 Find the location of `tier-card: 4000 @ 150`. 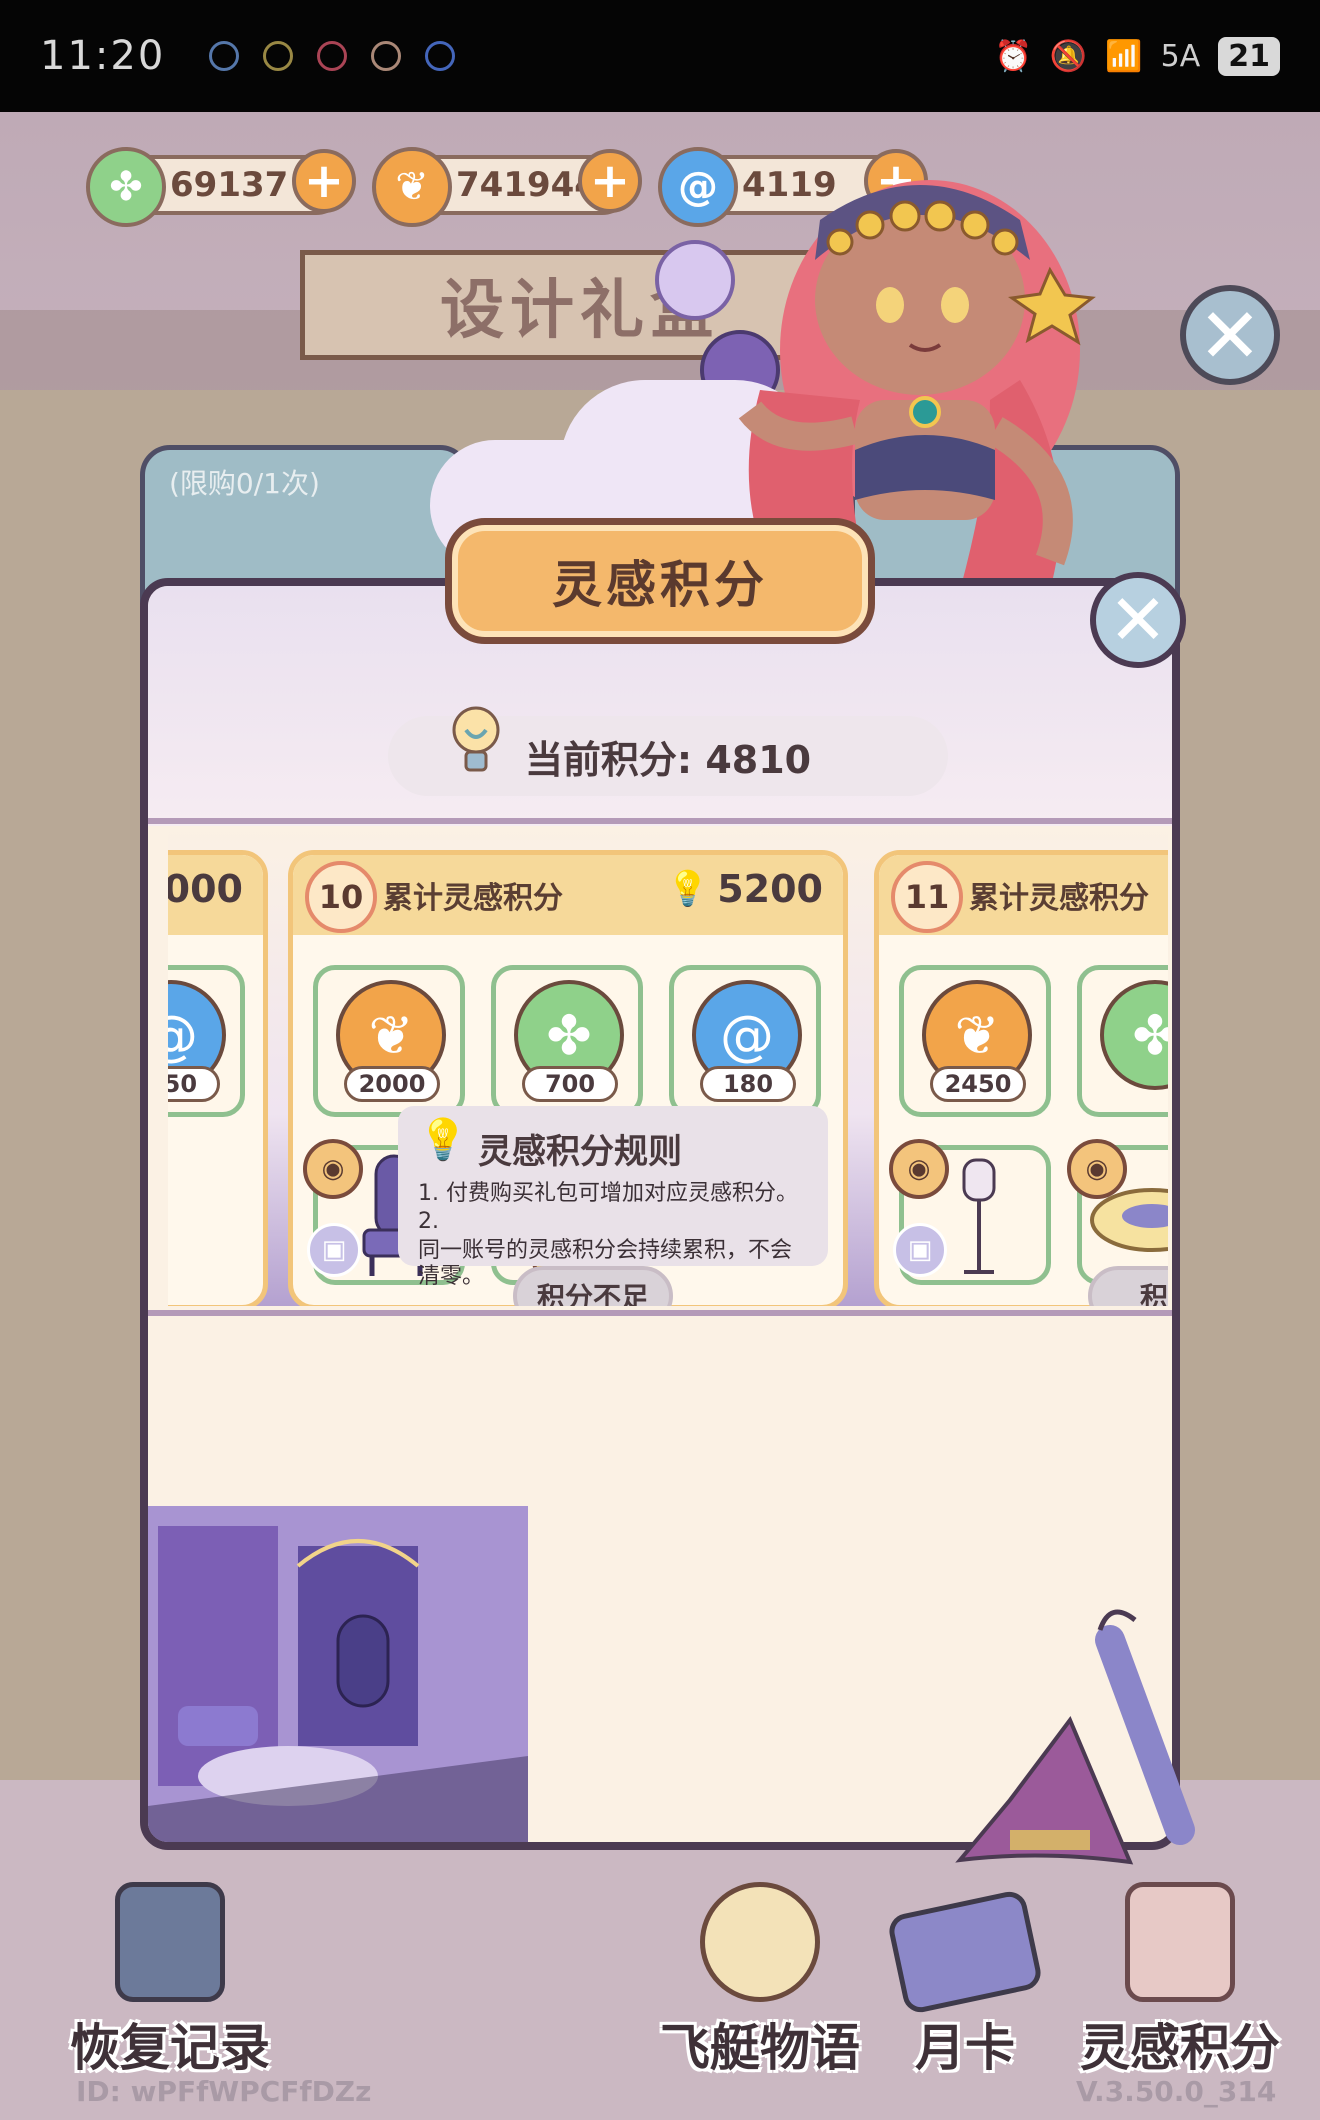

tier-card: 4000 @ 150 is located at coordinates (218, 1078).